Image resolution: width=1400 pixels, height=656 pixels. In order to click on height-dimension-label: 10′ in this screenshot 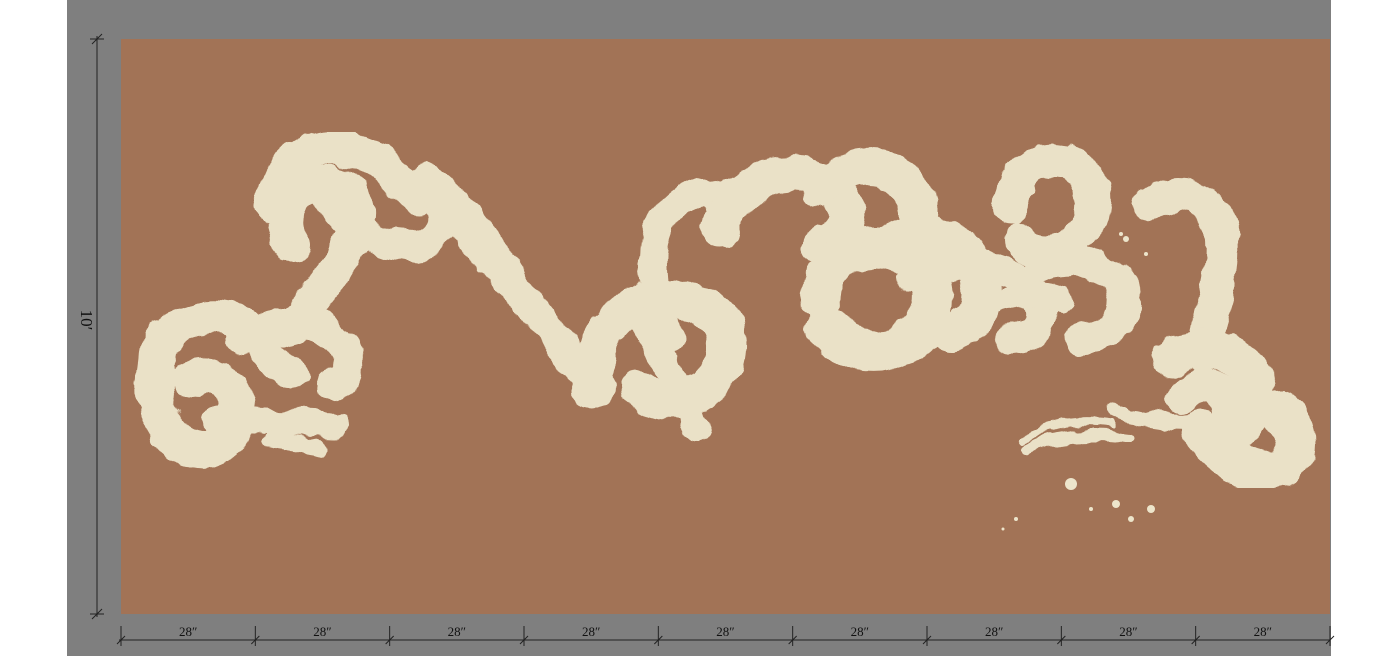, I will do `click(86, 320)`.